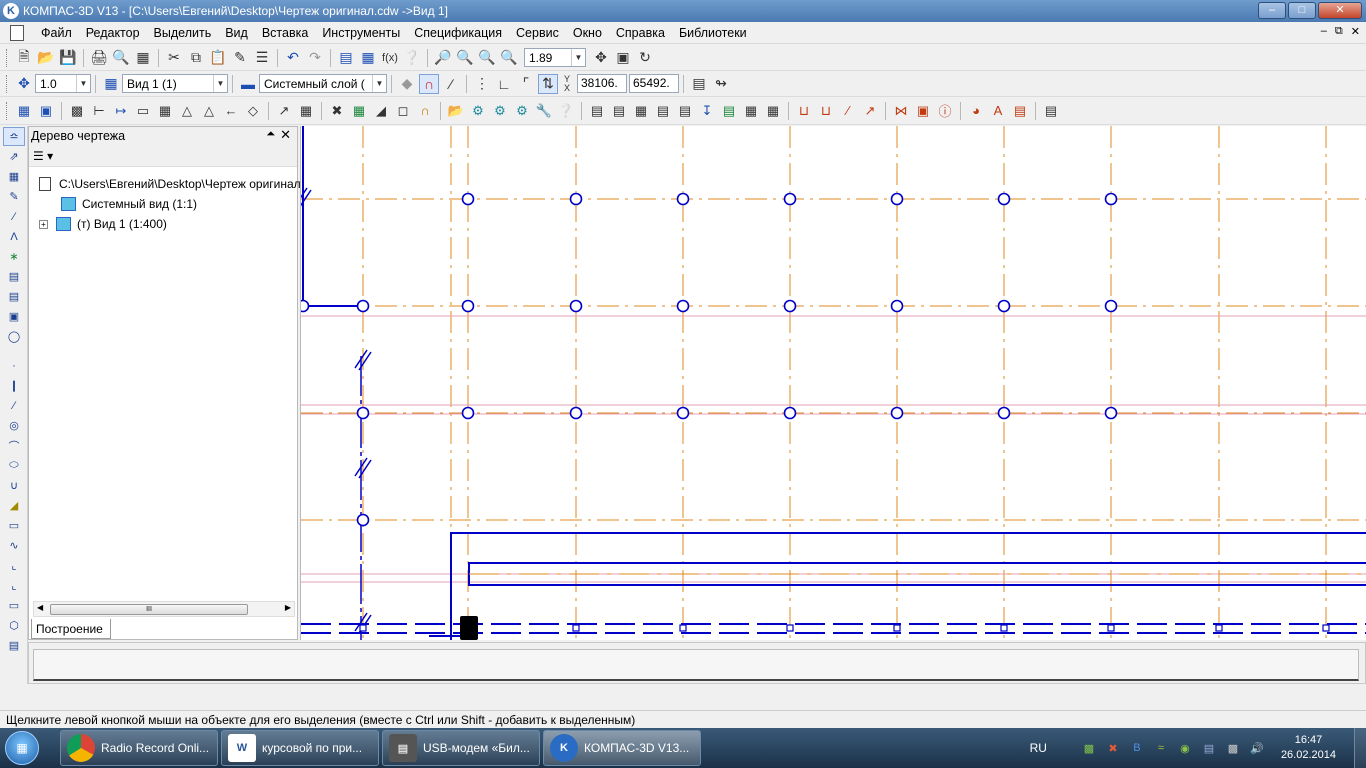 The width and height of the screenshot is (1366, 768). Describe the element at coordinates (1137, 748) in the screenshot. I see `b-app-icon: B` at that location.